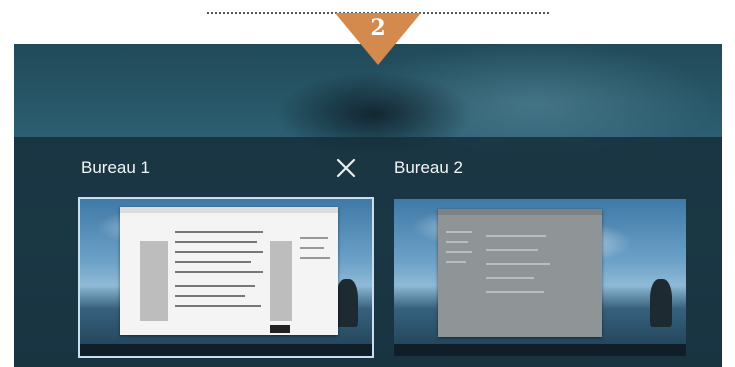 Image resolution: width=735 pixels, height=367 pixels. Describe the element at coordinates (378, 28) in the screenshot. I see `step-number: 2` at that location.